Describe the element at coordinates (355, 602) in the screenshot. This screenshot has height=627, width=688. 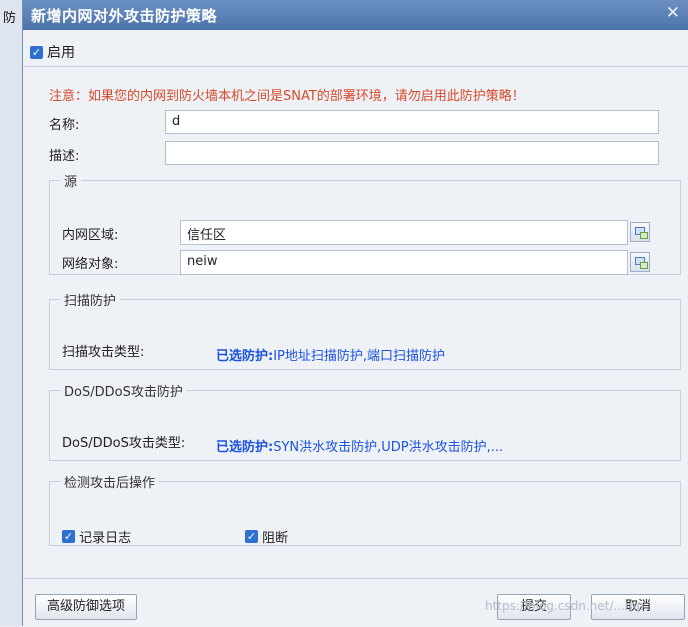
I see `dialog-footer: 高级防御选项 提交 取消 https://blog.csdn.net/...mp` at that location.